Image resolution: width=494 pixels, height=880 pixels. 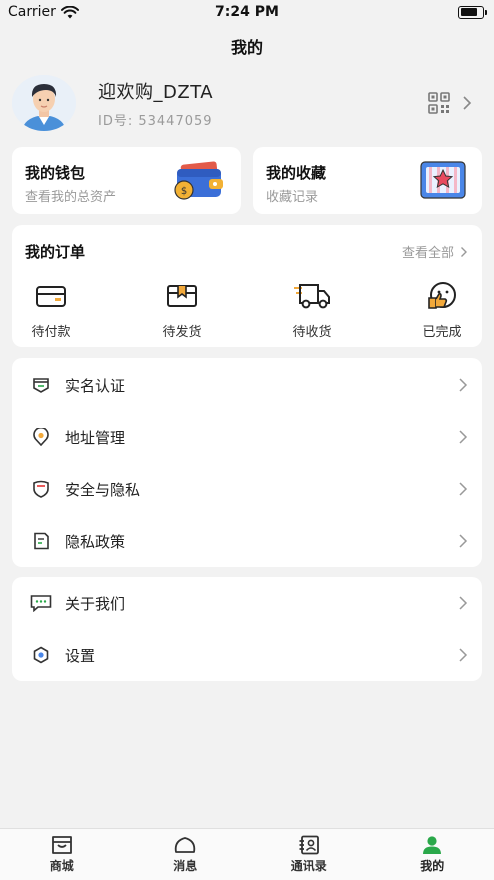 What do you see at coordinates (367, 180) in the screenshot?
I see `favorites-card: 我的收藏 收藏记录` at bounding box center [367, 180].